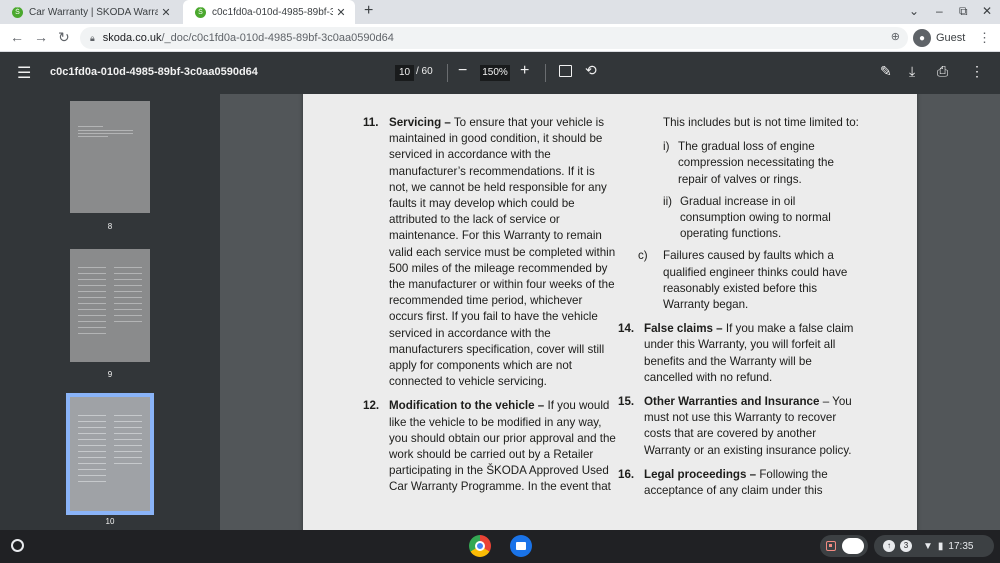 The height and width of the screenshot is (563, 1000). Describe the element at coordinates (700, 474) in the screenshot. I see `clause-title: Legal proceedings –` at that location.